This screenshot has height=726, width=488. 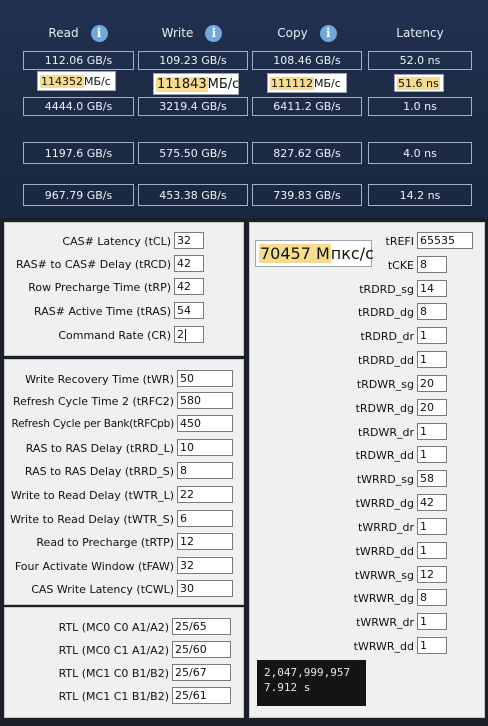 I want to click on timing-label: tRDWR_dr, so click(x=386, y=432).